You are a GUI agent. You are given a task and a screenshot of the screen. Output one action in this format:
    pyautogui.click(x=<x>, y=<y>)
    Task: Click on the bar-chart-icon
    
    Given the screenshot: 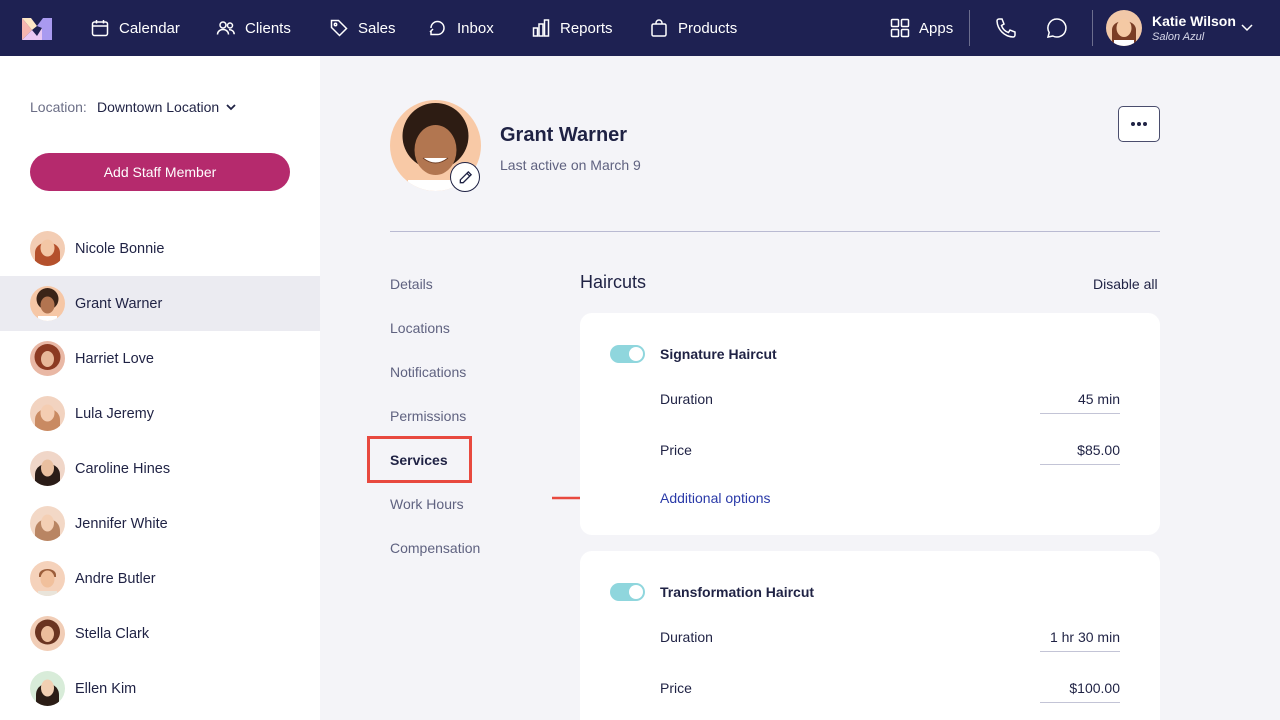 What is the action you would take?
    pyautogui.click(x=541, y=28)
    